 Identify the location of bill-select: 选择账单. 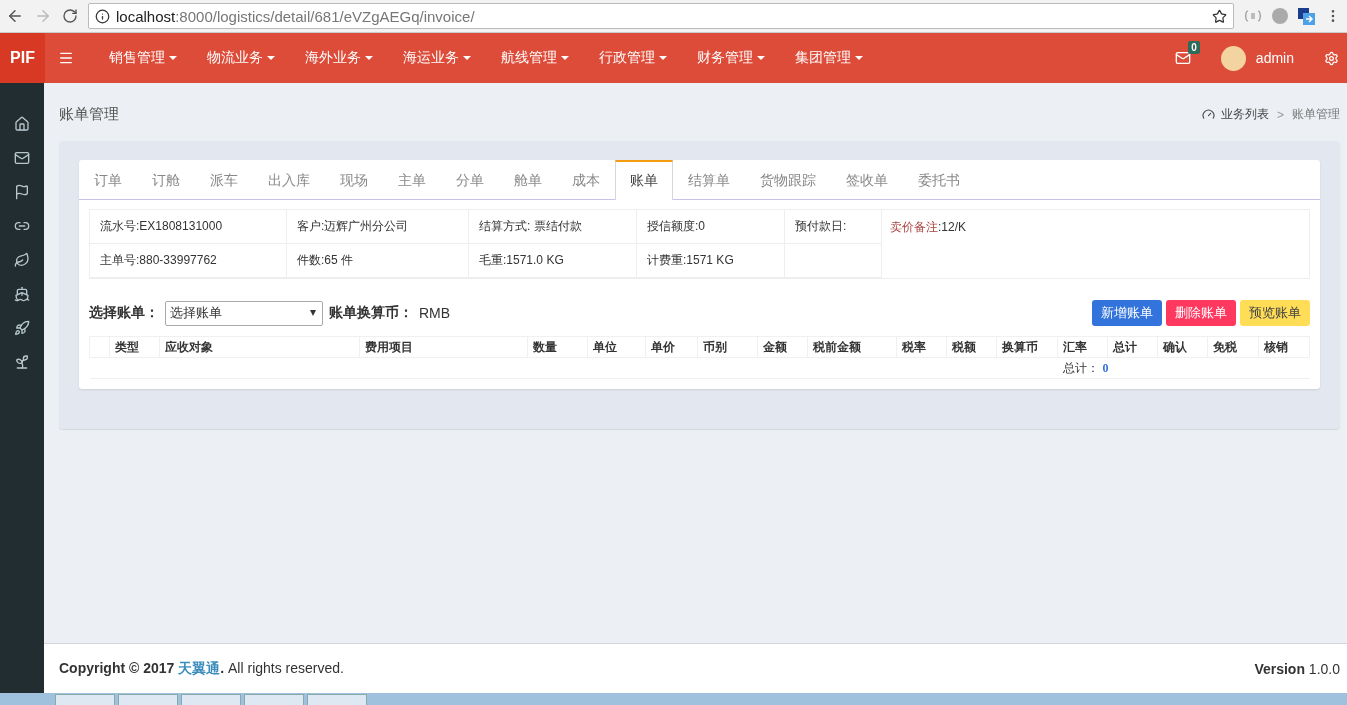
(244, 313).